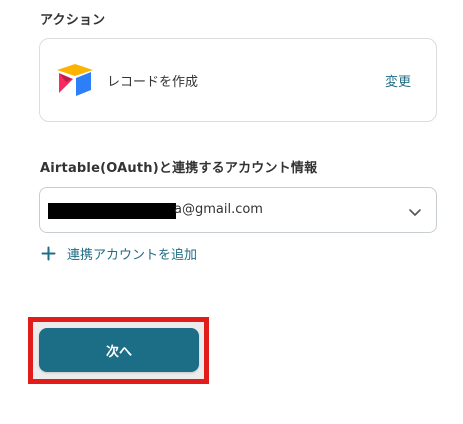 The height and width of the screenshot is (424, 463). I want to click on next-button: 次へ, so click(119, 350).